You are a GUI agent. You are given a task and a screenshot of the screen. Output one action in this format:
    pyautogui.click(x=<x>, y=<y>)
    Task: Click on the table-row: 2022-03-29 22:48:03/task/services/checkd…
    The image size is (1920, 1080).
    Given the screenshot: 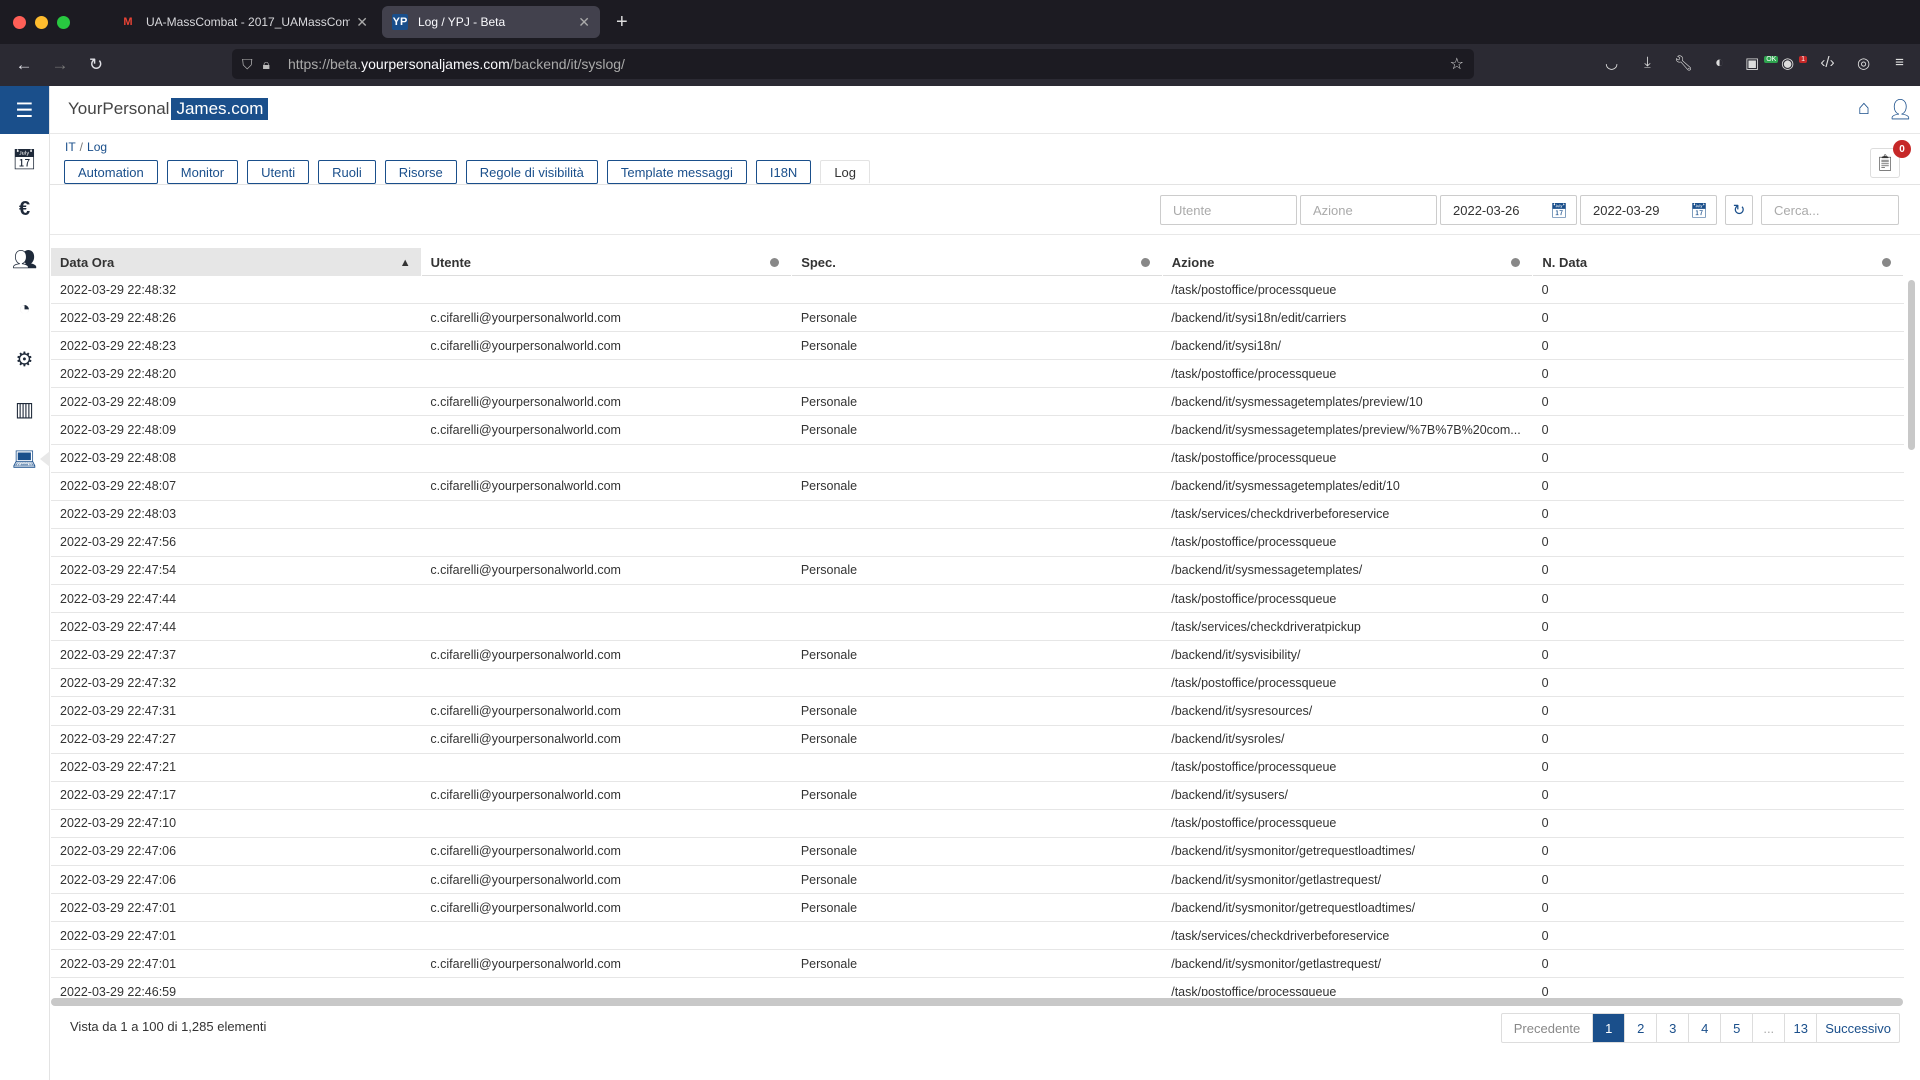 What is the action you would take?
    pyautogui.click(x=977, y=515)
    